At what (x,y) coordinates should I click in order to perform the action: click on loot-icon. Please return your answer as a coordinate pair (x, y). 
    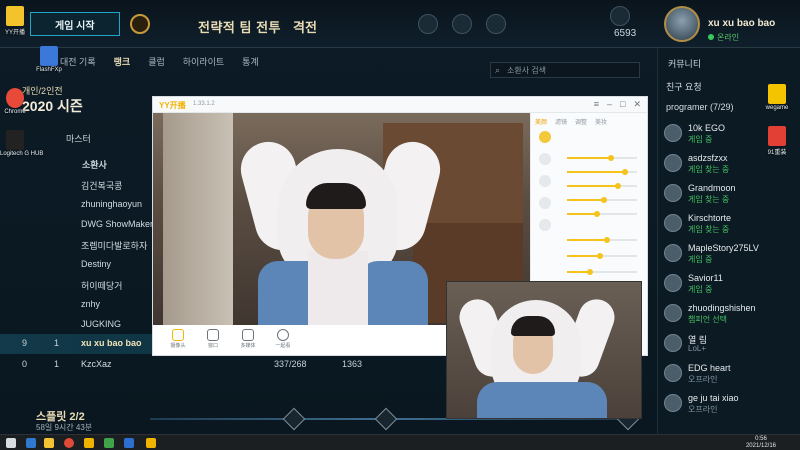
    Looking at the image, I should click on (496, 24).